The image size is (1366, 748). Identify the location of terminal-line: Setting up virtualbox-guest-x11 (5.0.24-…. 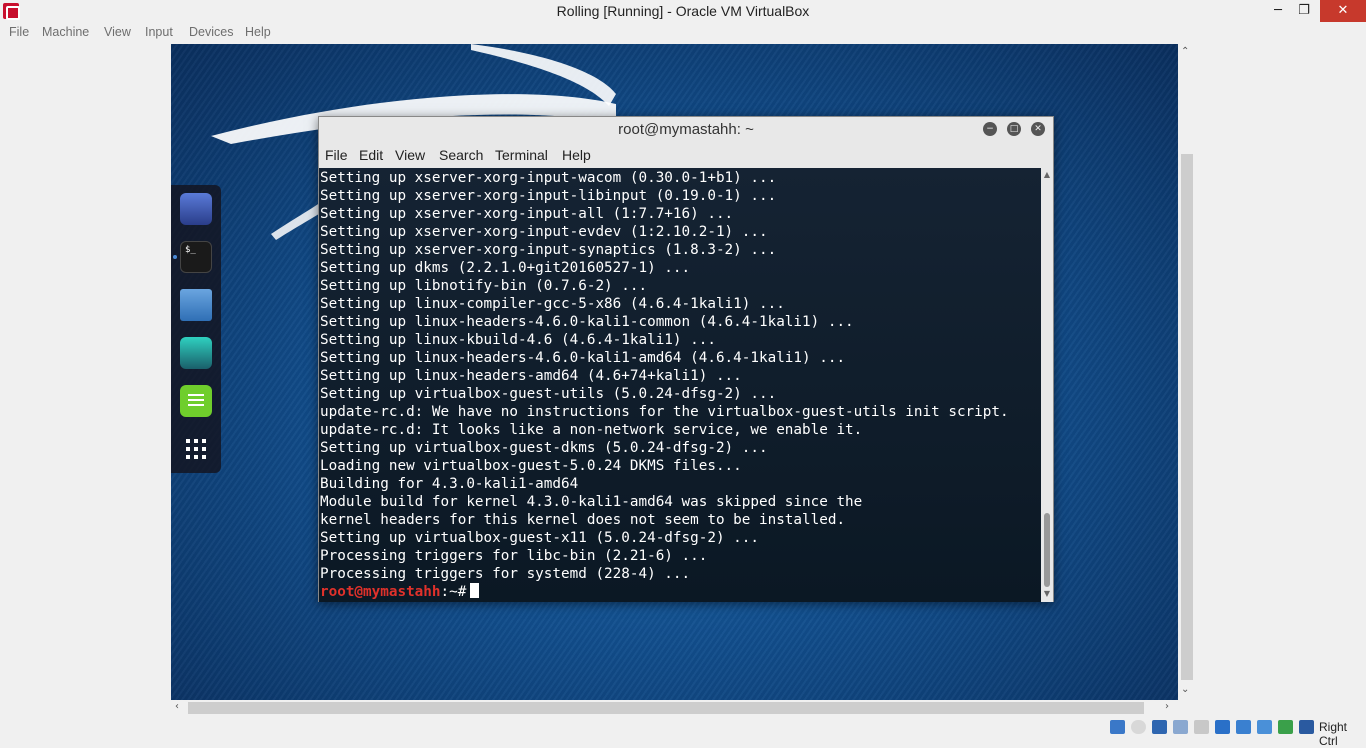
(539, 538).